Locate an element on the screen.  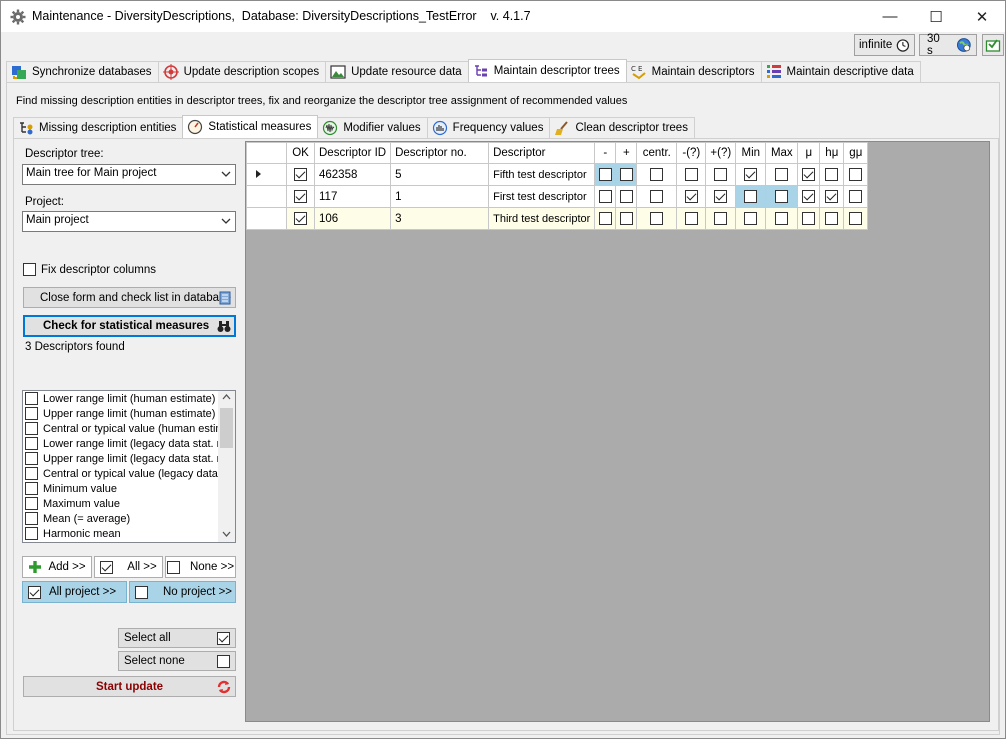
tab-maintain-descriptor-trees: Maintain descriptor trees is located at coordinates (547, 70).